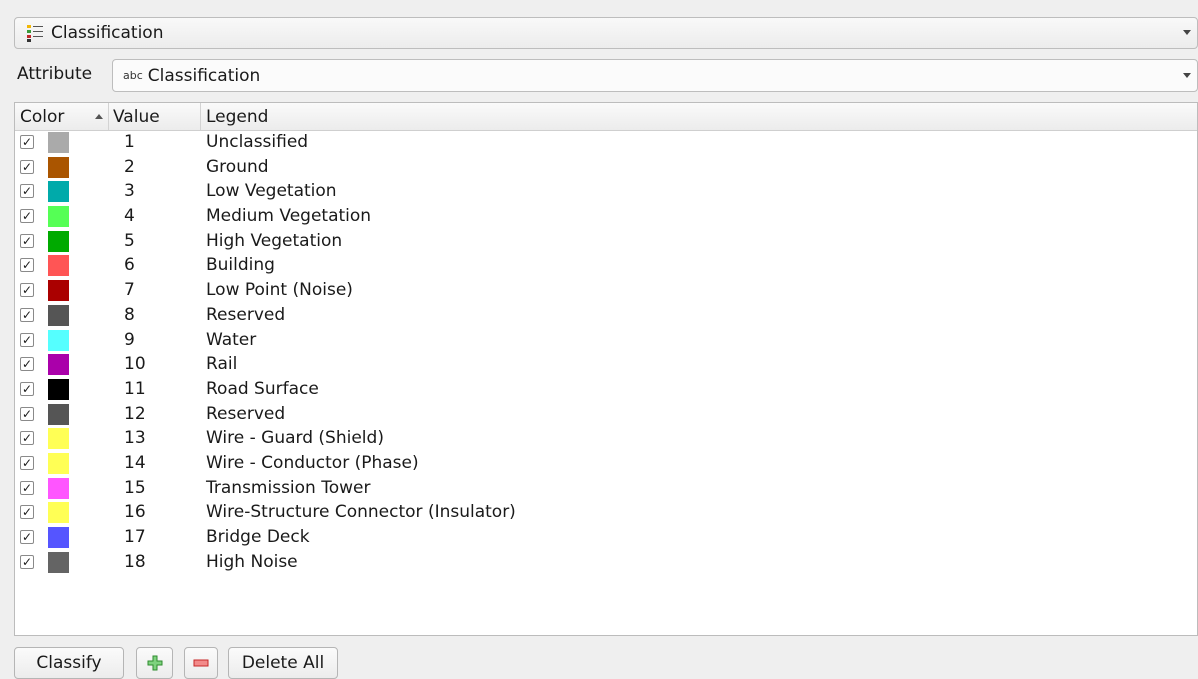 The height and width of the screenshot is (679, 1198). I want to click on column-header-legend: Legend, so click(237, 117).